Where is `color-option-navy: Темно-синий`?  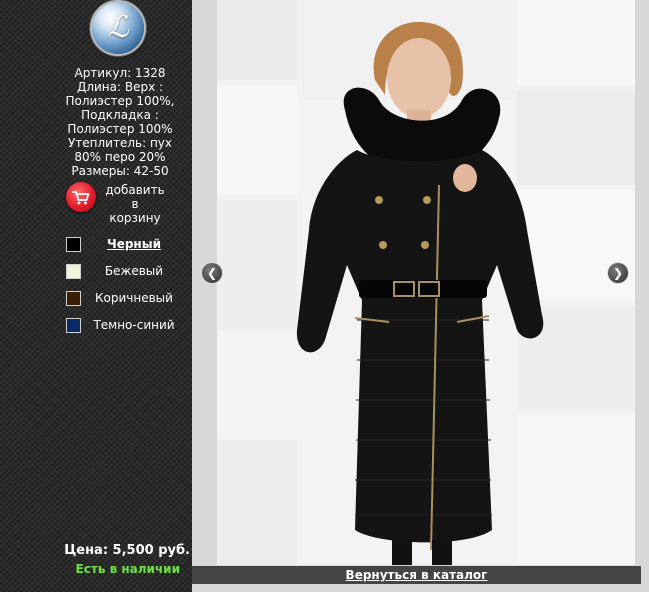
color-option-navy: Темно-синий is located at coordinates (134, 325).